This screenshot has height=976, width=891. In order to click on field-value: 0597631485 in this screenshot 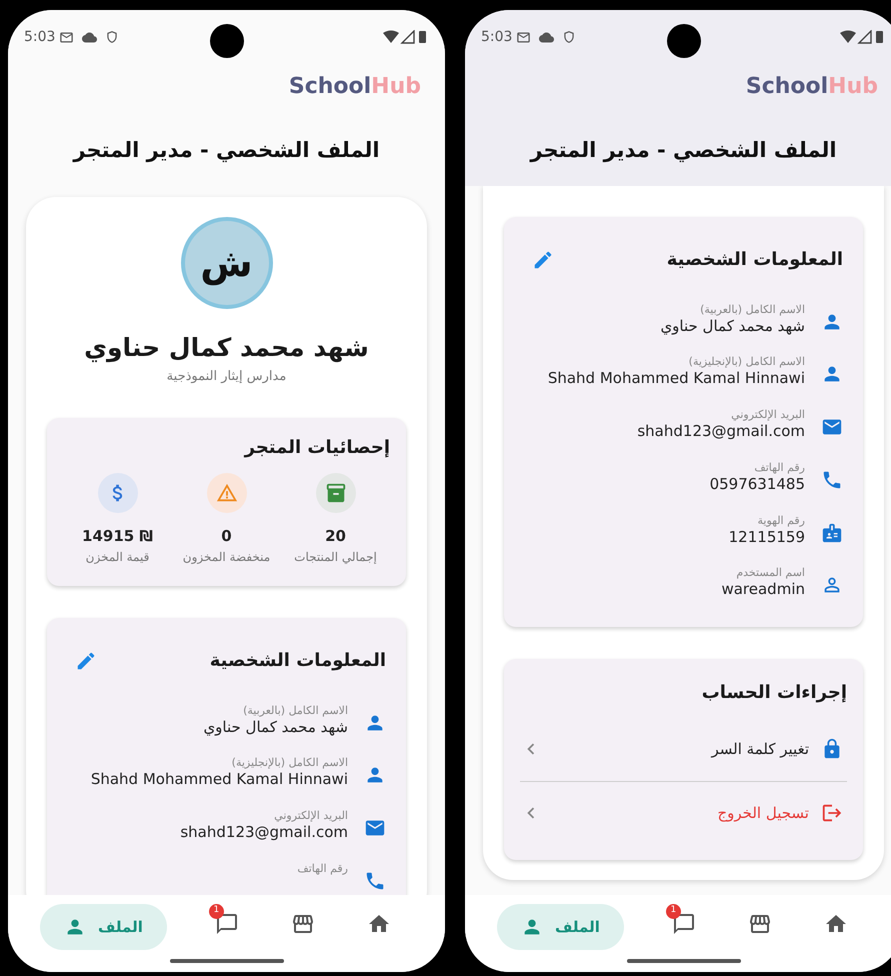, I will do `click(757, 484)`.